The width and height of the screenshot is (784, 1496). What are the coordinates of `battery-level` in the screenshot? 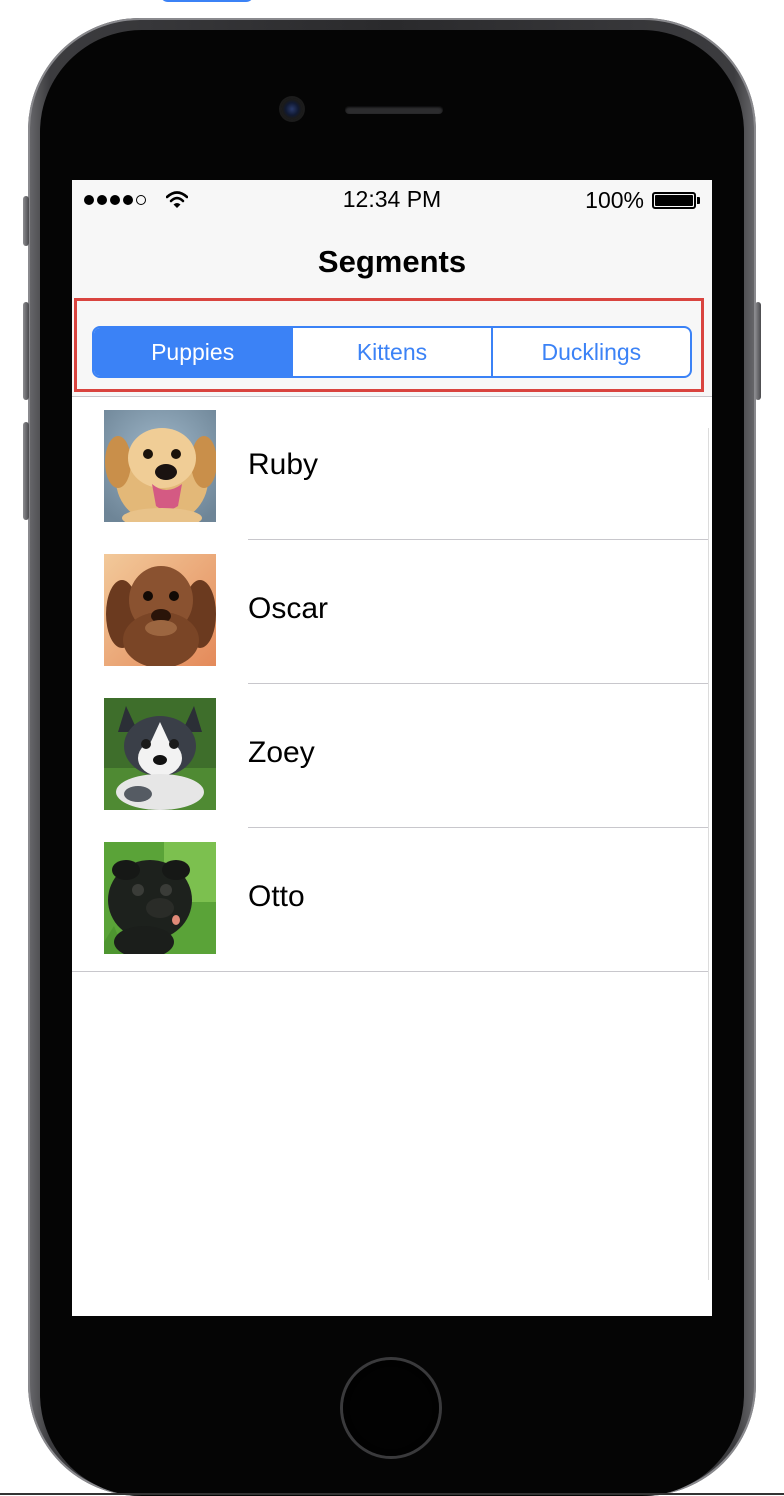 It's located at (674, 200).